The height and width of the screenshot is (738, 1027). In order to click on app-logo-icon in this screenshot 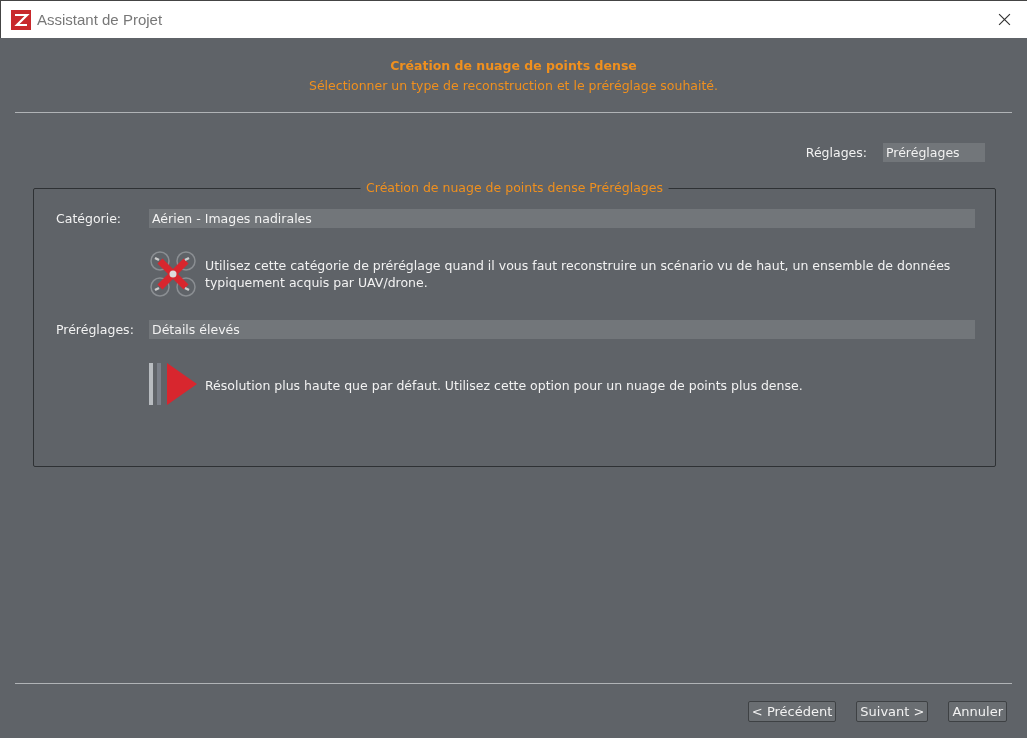, I will do `click(21, 19)`.